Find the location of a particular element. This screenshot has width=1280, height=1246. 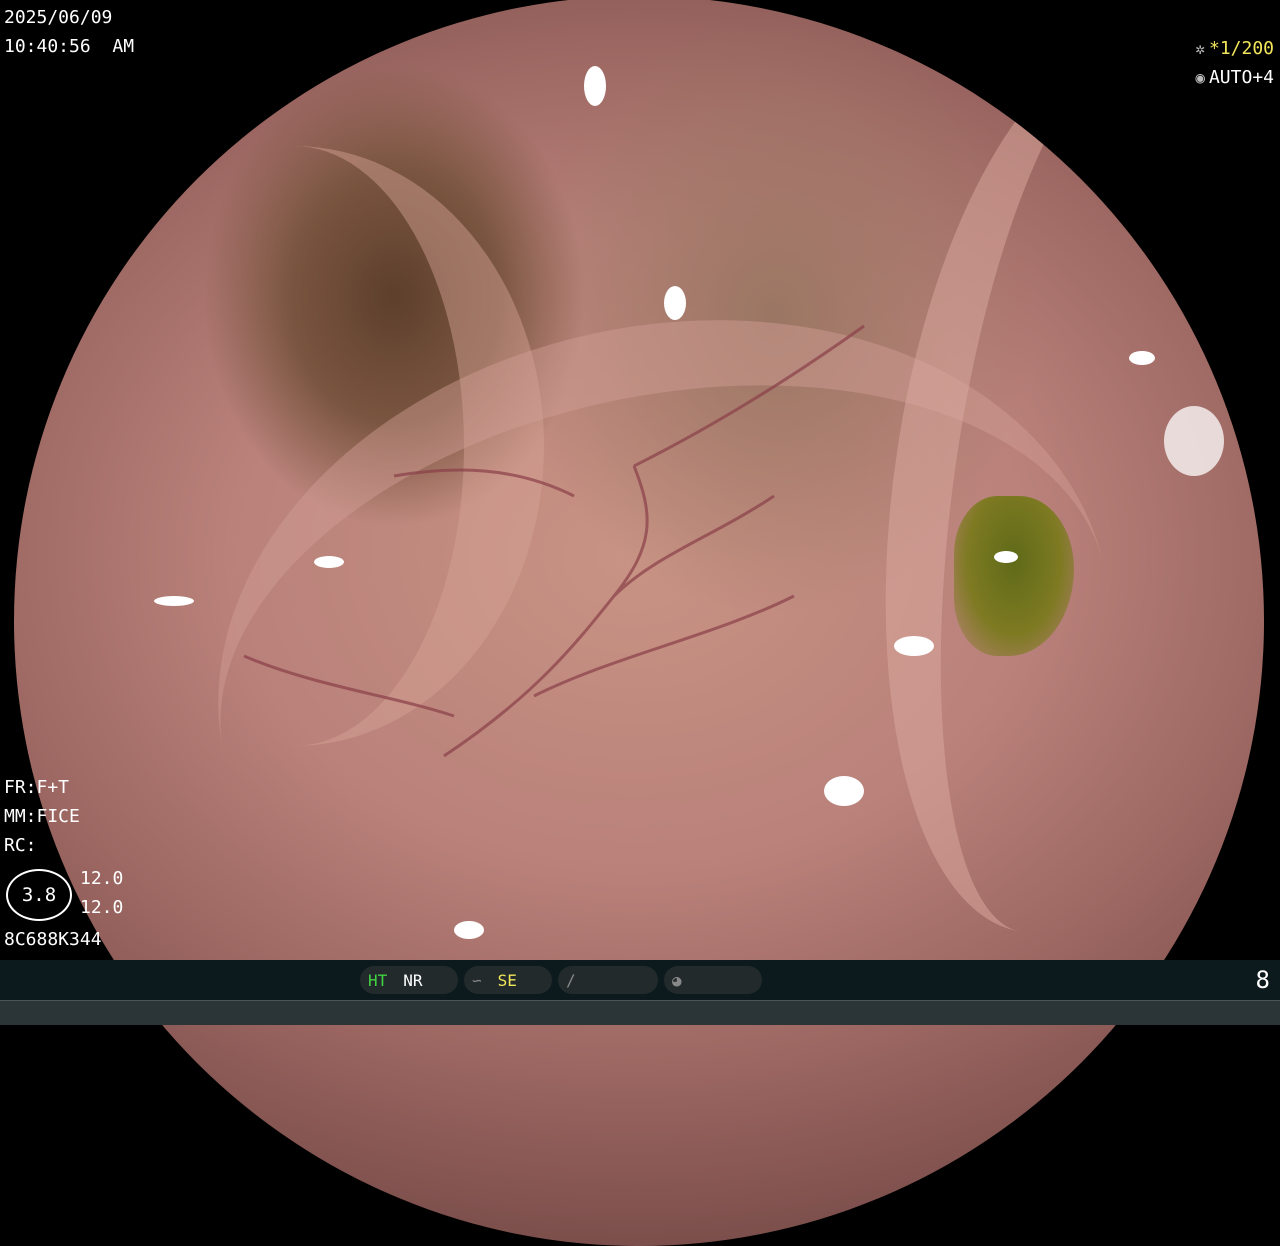

se-group: ∽ SE is located at coordinates (508, 980).